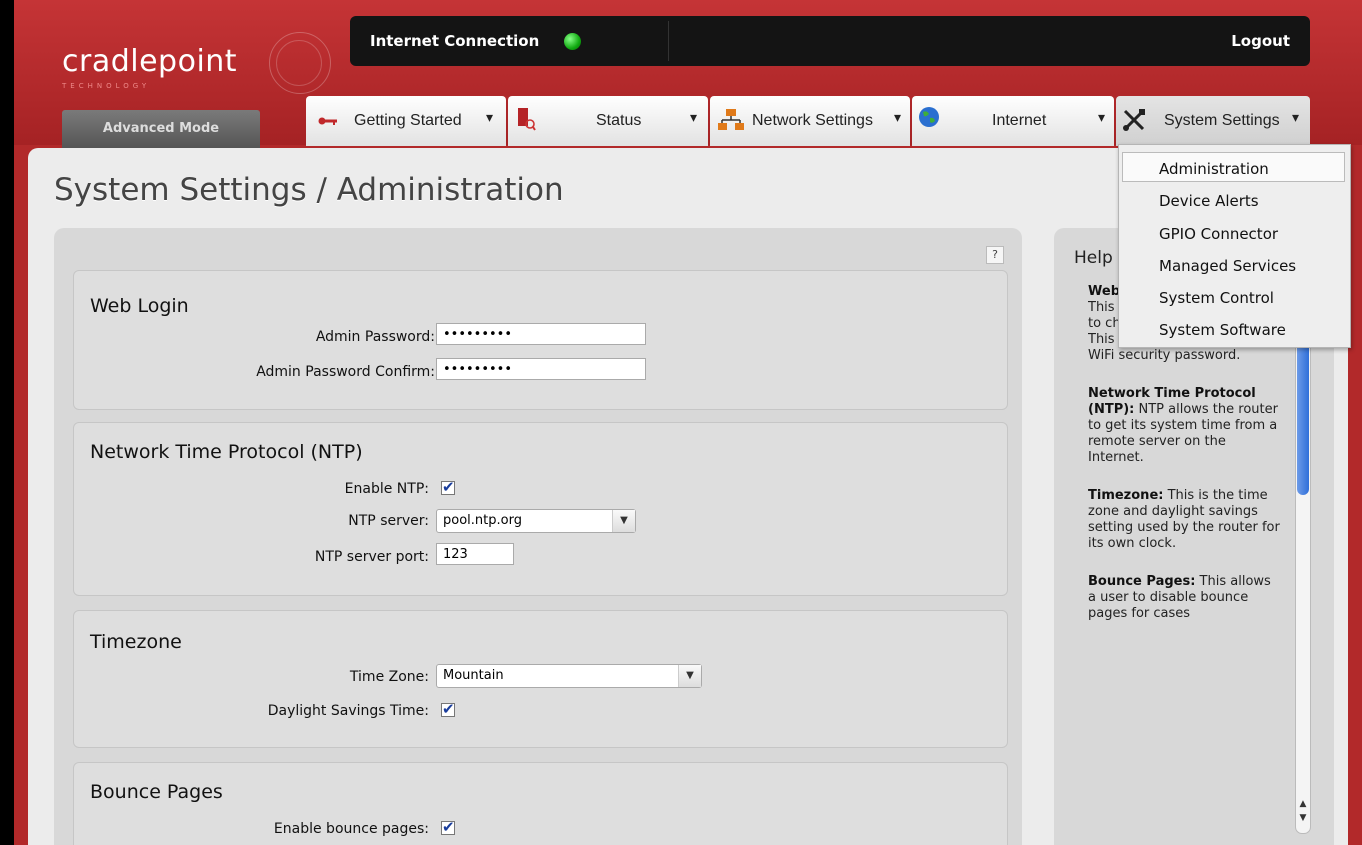 The height and width of the screenshot is (845, 1362). What do you see at coordinates (526, 121) in the screenshot?
I see `status-report-icon` at bounding box center [526, 121].